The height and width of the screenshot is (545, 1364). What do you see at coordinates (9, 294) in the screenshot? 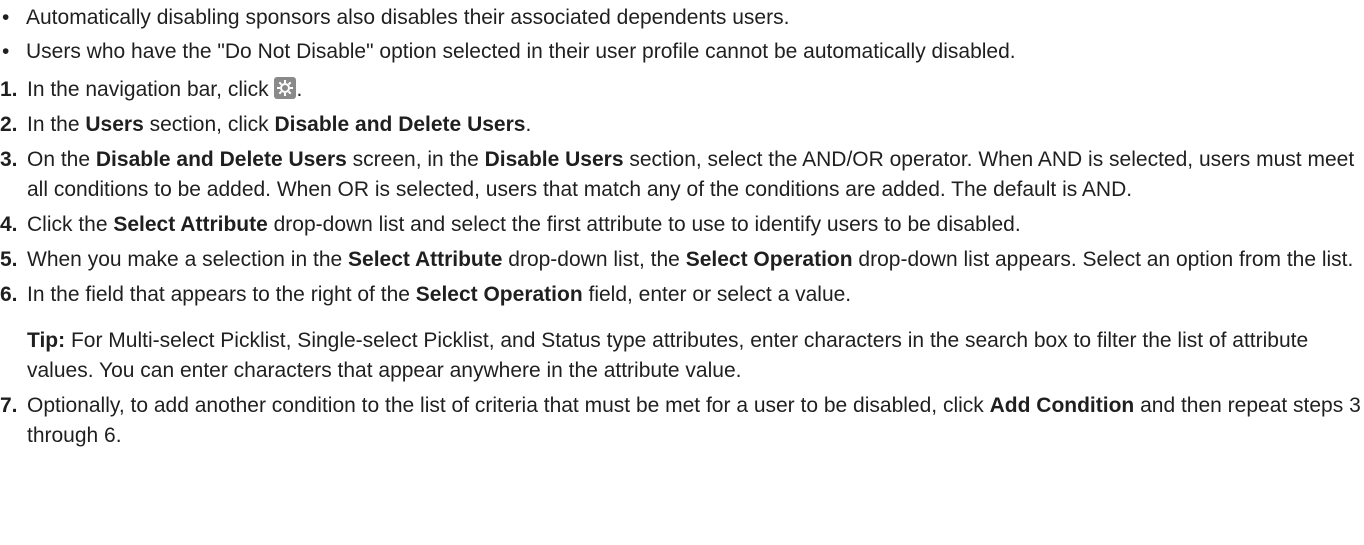
I see `step-number: 6.` at bounding box center [9, 294].